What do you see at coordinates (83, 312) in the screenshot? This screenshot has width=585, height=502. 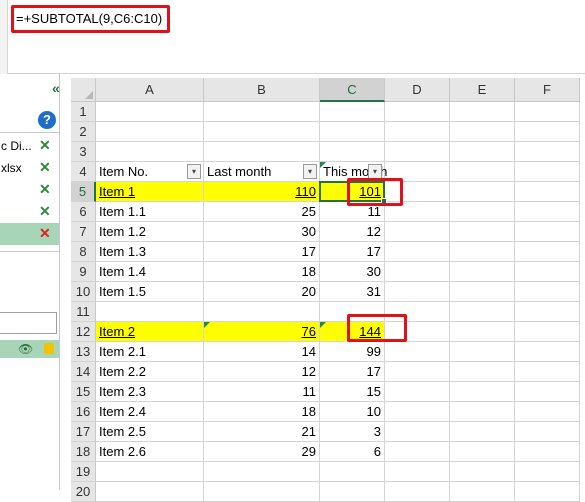 I see `row-header-11: 11` at bounding box center [83, 312].